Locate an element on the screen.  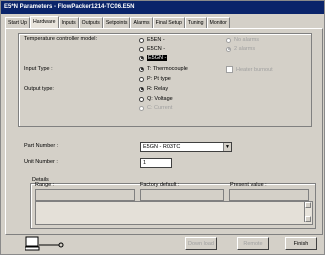
tab-outputs: Outputs is located at coordinates (90, 22).